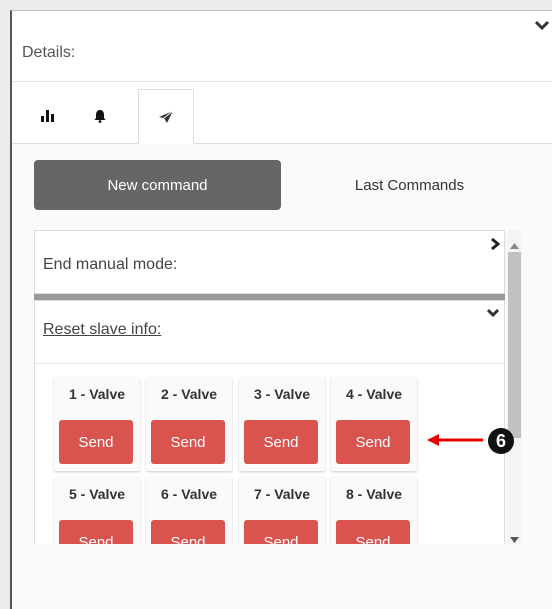 The width and height of the screenshot is (552, 609). What do you see at coordinates (501, 441) in the screenshot?
I see `annotation-badge: 6` at bounding box center [501, 441].